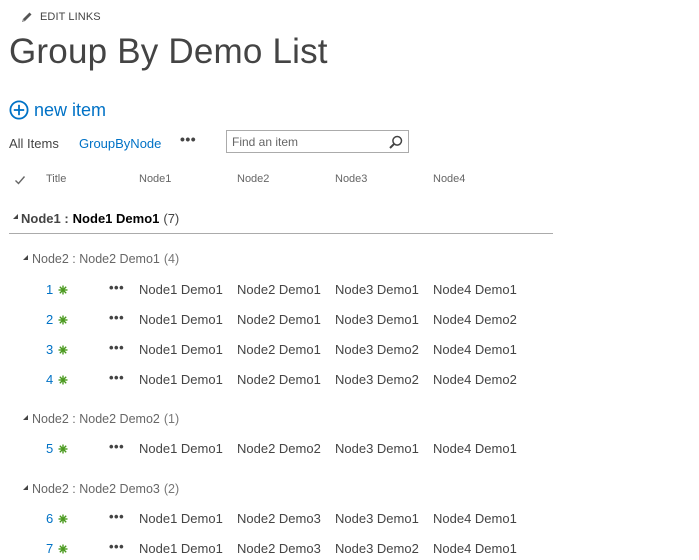 The image size is (699, 560). Describe the element at coordinates (70, 17) in the screenshot. I see `edit-links-label: EDIT LINKS` at that location.